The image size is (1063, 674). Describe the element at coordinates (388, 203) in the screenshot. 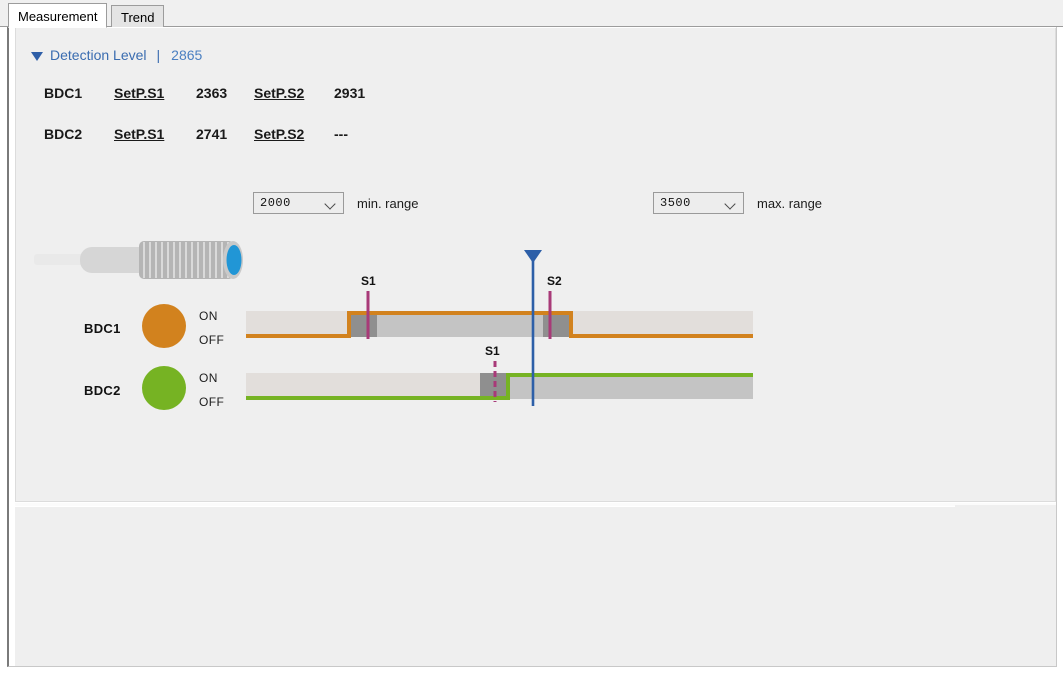

I see `min-range-caption: min. range` at that location.